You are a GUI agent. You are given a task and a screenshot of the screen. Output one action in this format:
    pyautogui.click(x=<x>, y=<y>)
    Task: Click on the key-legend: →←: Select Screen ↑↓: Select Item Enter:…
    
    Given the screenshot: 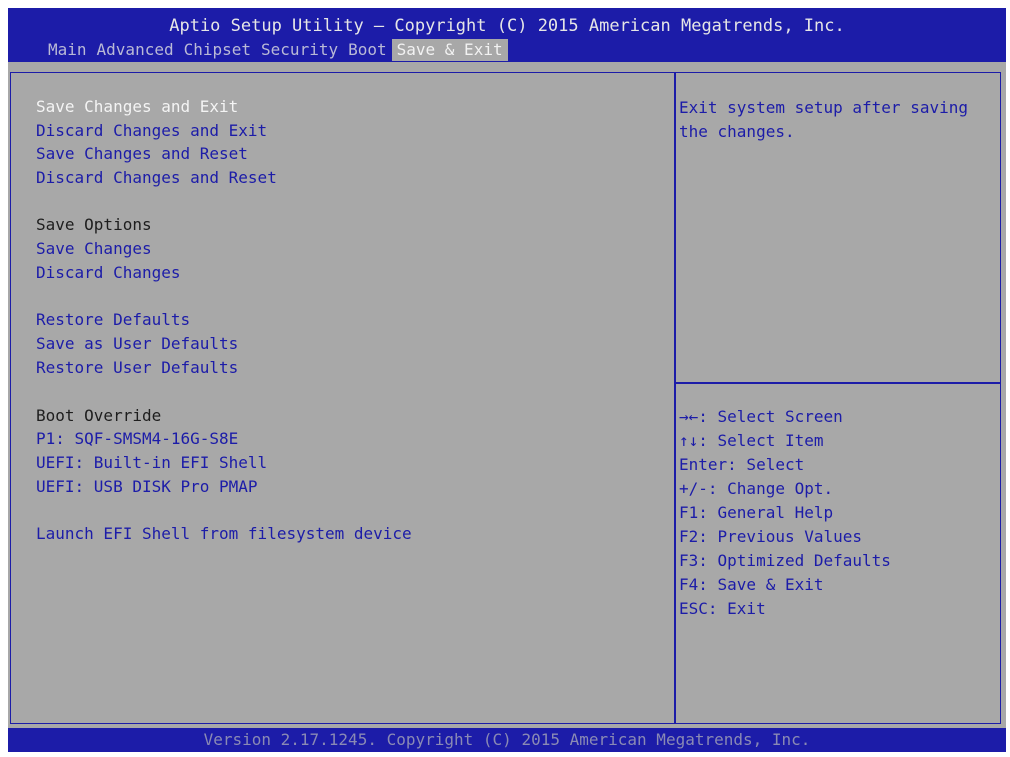 What is the action you would take?
    pyautogui.click(x=785, y=513)
    